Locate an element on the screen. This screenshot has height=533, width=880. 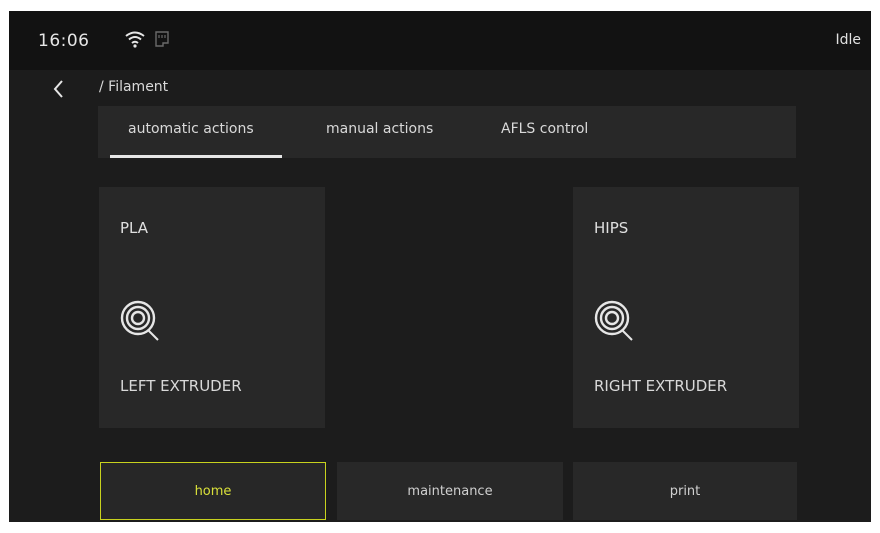
nav-maintenance-button: maintenance is located at coordinates (450, 491).